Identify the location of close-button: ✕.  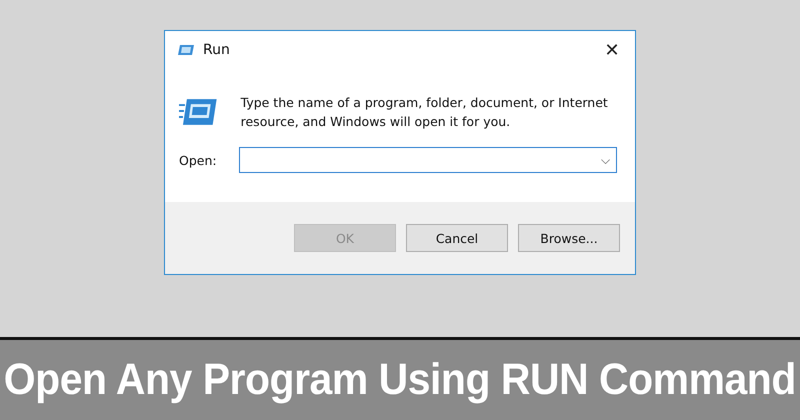
(612, 50).